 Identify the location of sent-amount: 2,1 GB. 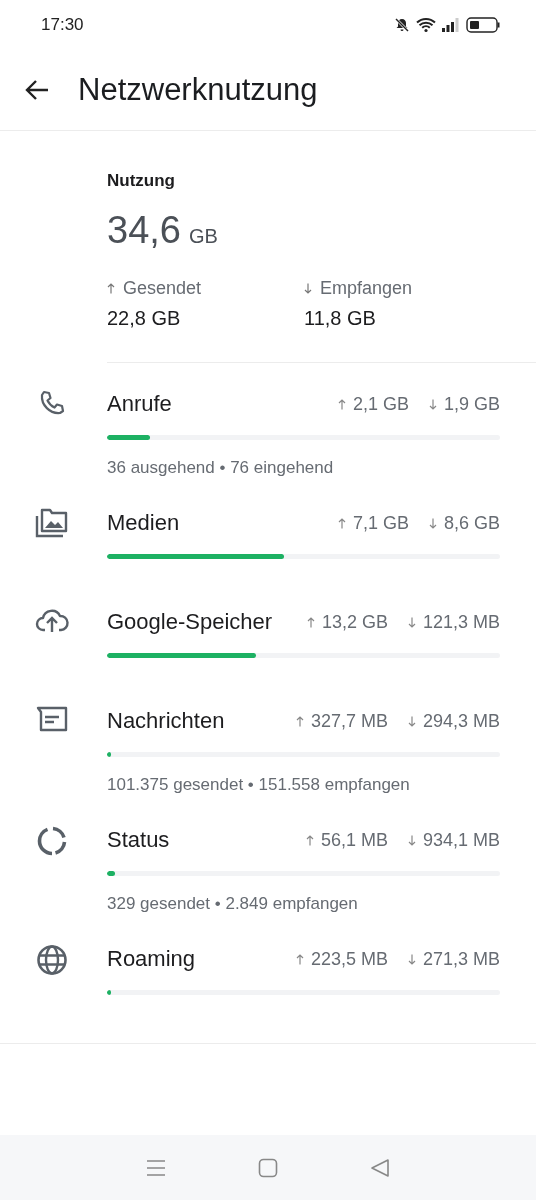
(380, 404).